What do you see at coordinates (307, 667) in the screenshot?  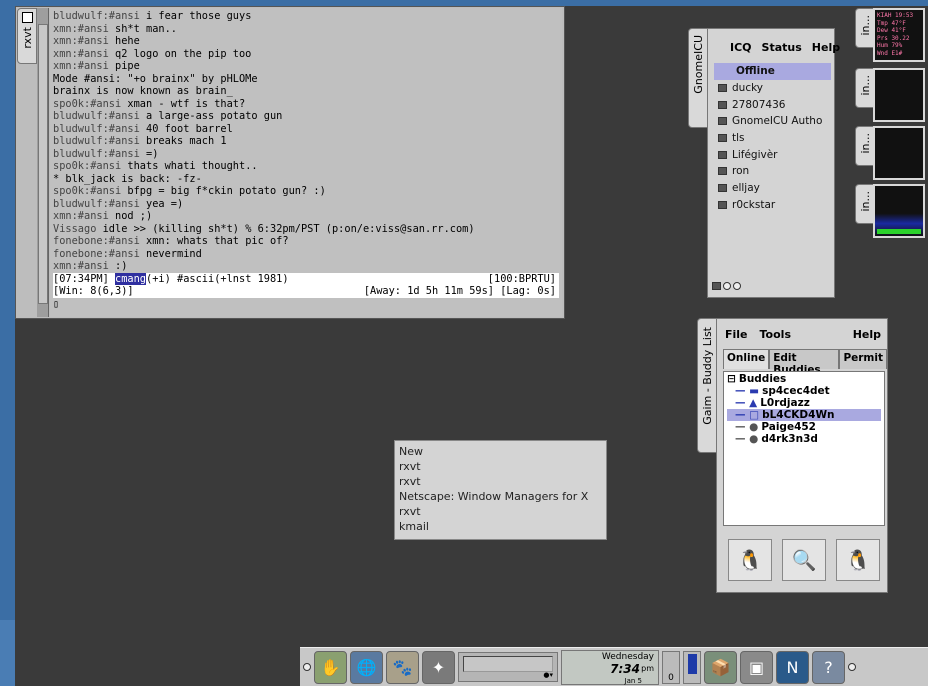 I see `panel-hide-button` at bounding box center [307, 667].